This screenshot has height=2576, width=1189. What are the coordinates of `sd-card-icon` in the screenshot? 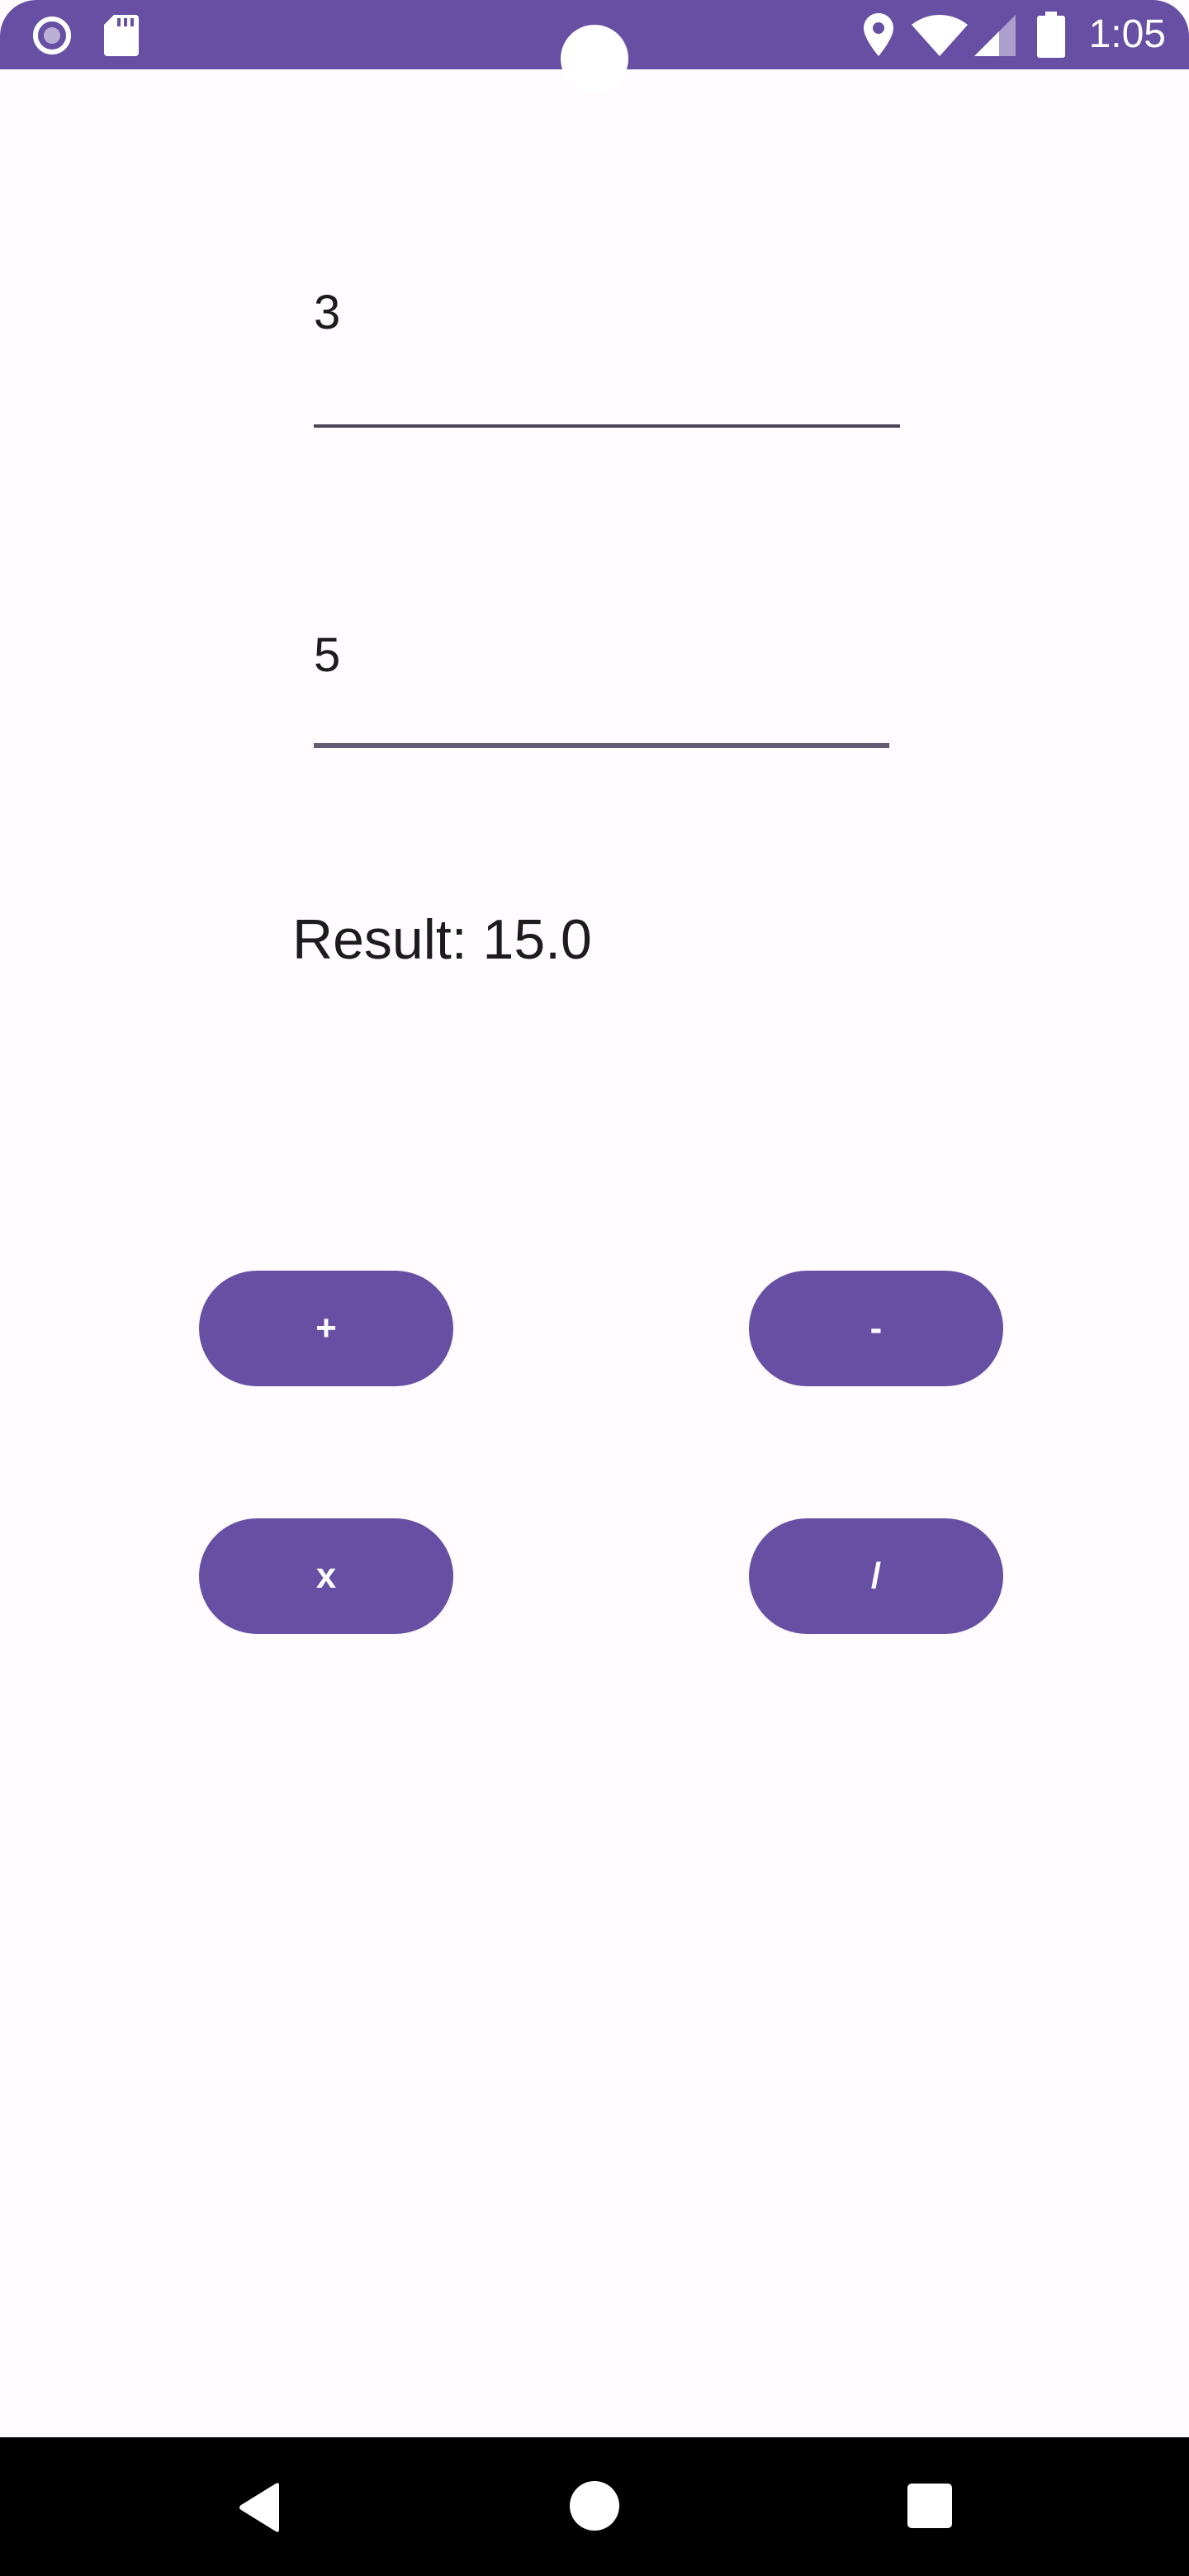 It's located at (121, 35).